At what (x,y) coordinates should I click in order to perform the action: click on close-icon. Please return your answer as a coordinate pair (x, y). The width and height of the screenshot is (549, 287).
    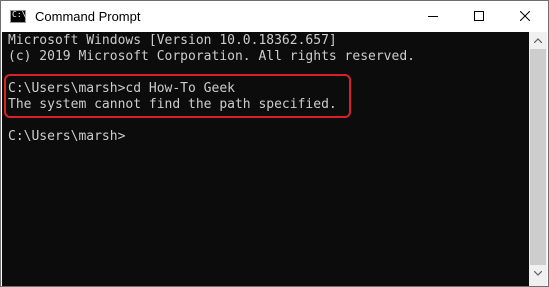
    Looking at the image, I should click on (525, 16).